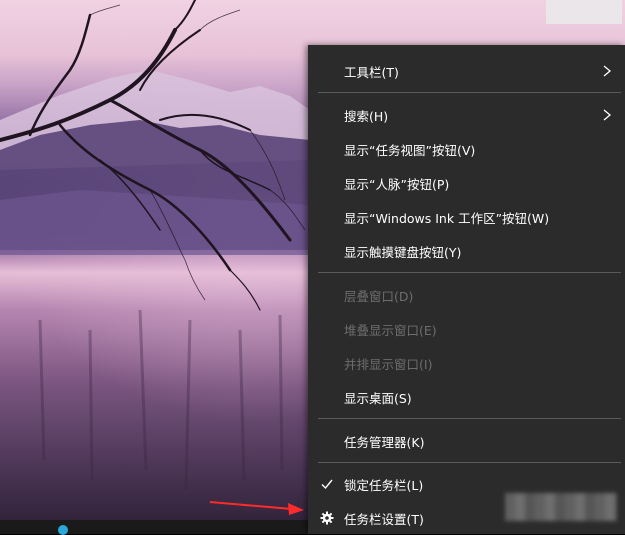  Describe the element at coordinates (379, 296) in the screenshot. I see `menu-item-label: 层叠窗口(D)` at that location.